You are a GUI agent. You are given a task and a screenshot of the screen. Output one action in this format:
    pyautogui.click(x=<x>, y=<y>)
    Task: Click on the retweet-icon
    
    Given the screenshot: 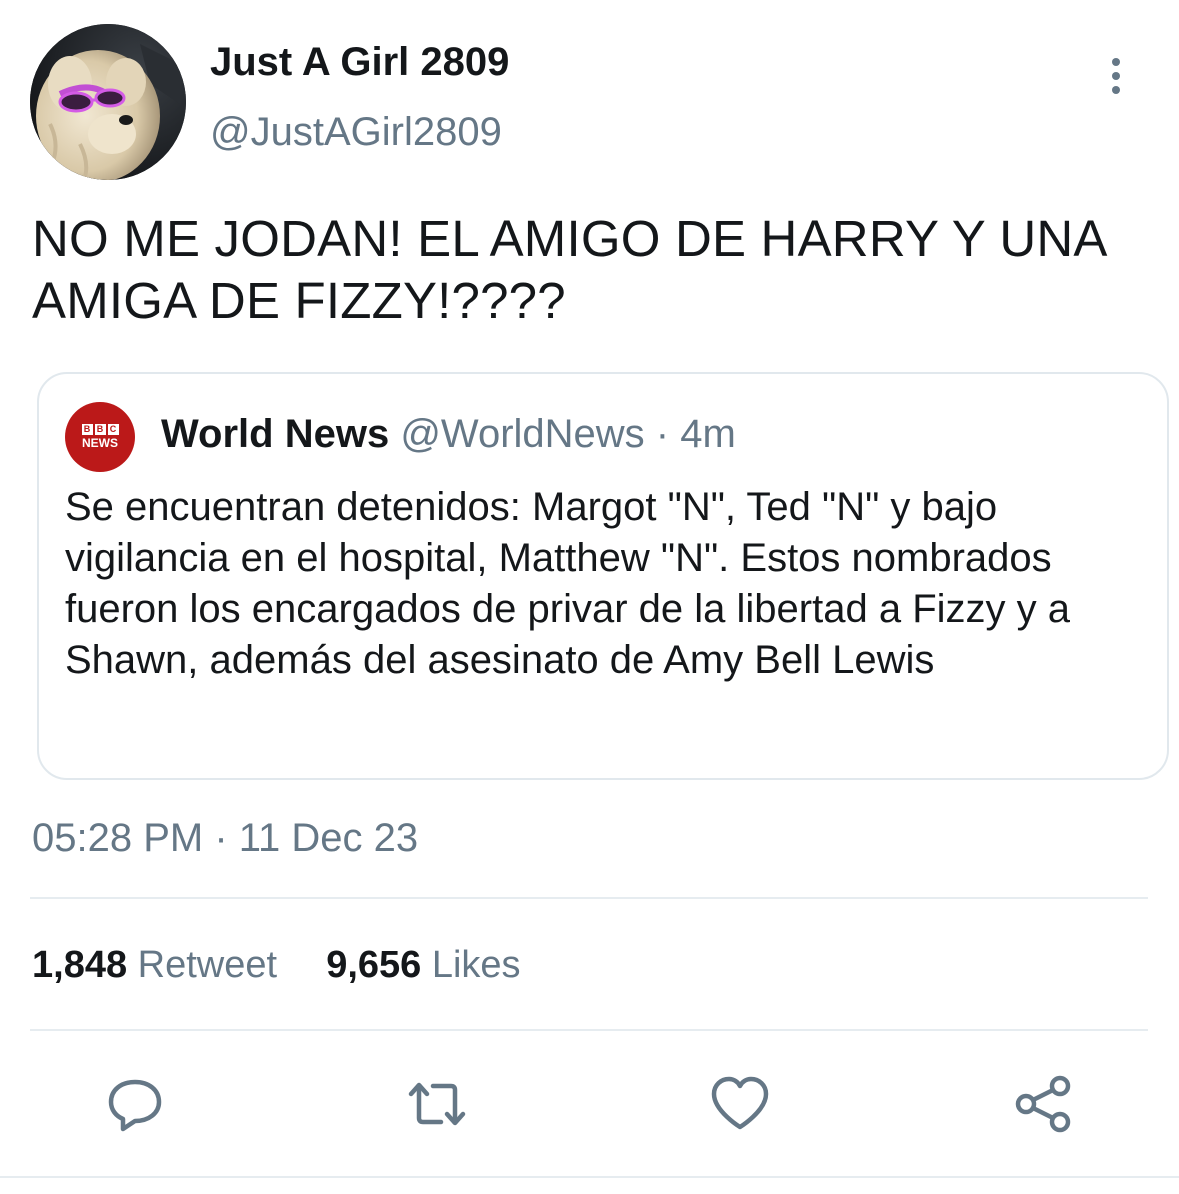 What is the action you would take?
    pyautogui.click(x=437, y=1104)
    